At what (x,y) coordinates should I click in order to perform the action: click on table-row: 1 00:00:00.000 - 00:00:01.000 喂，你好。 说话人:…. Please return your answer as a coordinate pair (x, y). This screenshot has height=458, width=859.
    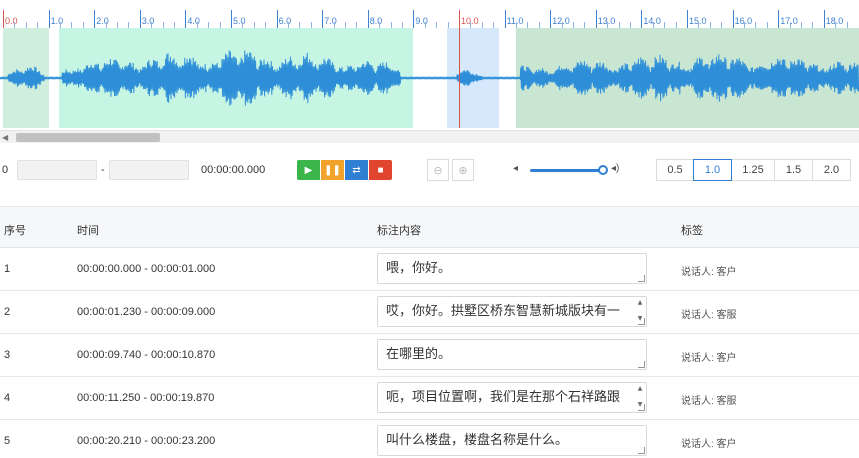
    Looking at the image, I should click on (429, 269).